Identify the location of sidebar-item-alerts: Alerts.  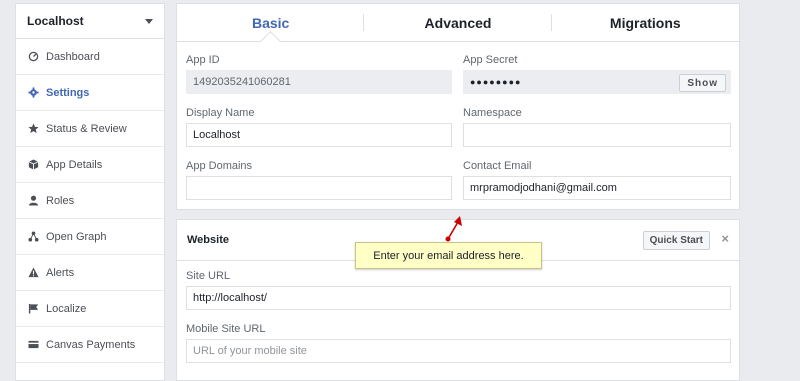
(90, 273).